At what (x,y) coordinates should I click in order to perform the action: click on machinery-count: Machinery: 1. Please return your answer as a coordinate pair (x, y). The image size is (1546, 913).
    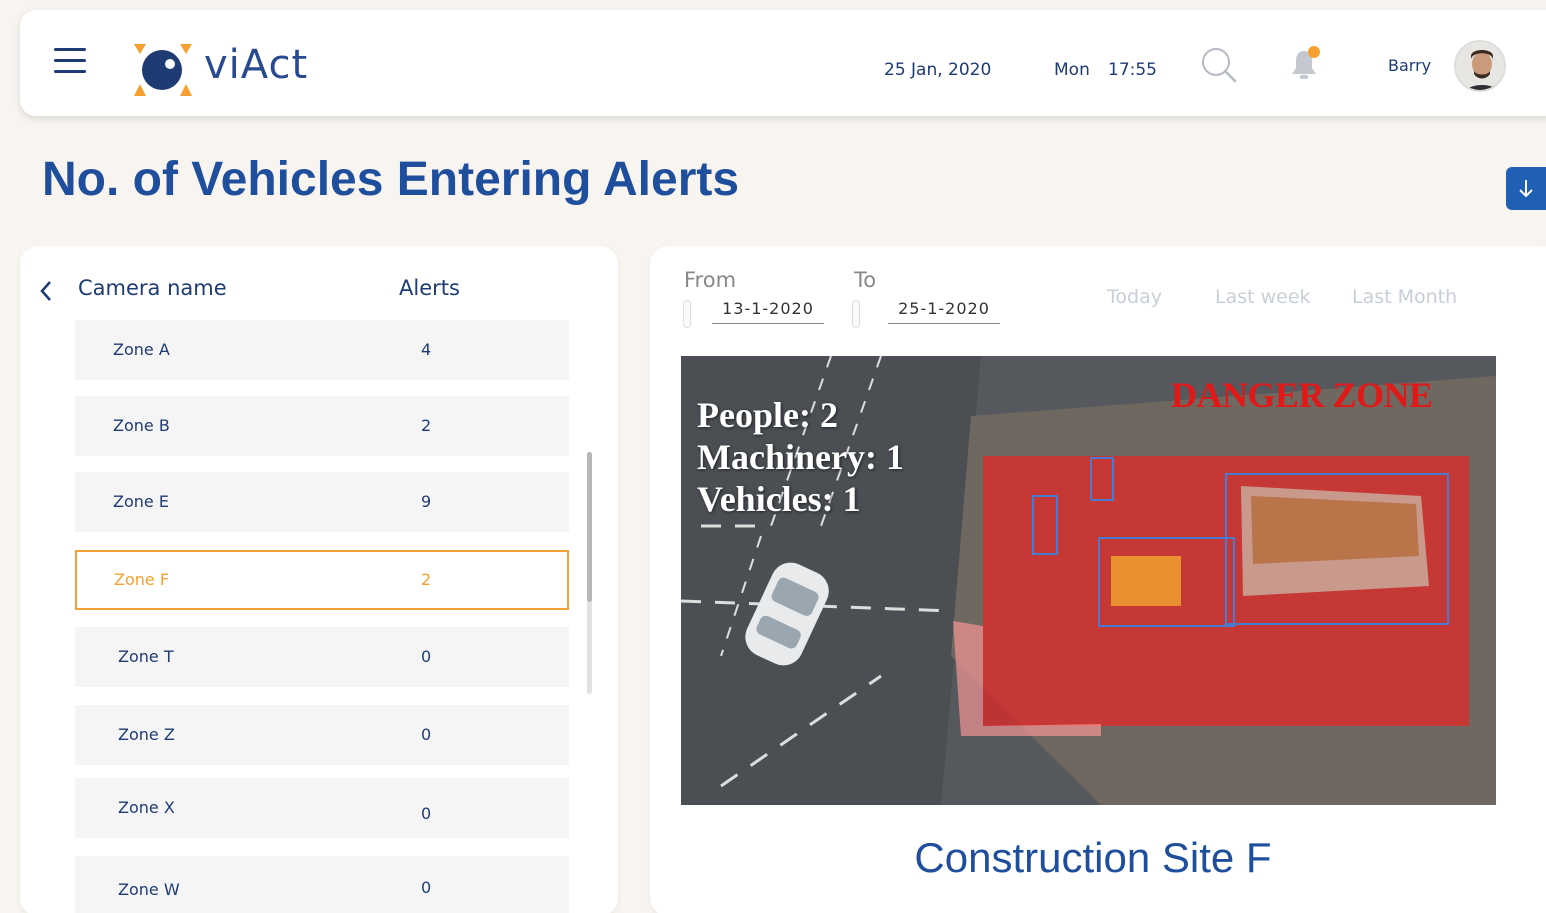
    Looking at the image, I should click on (800, 457).